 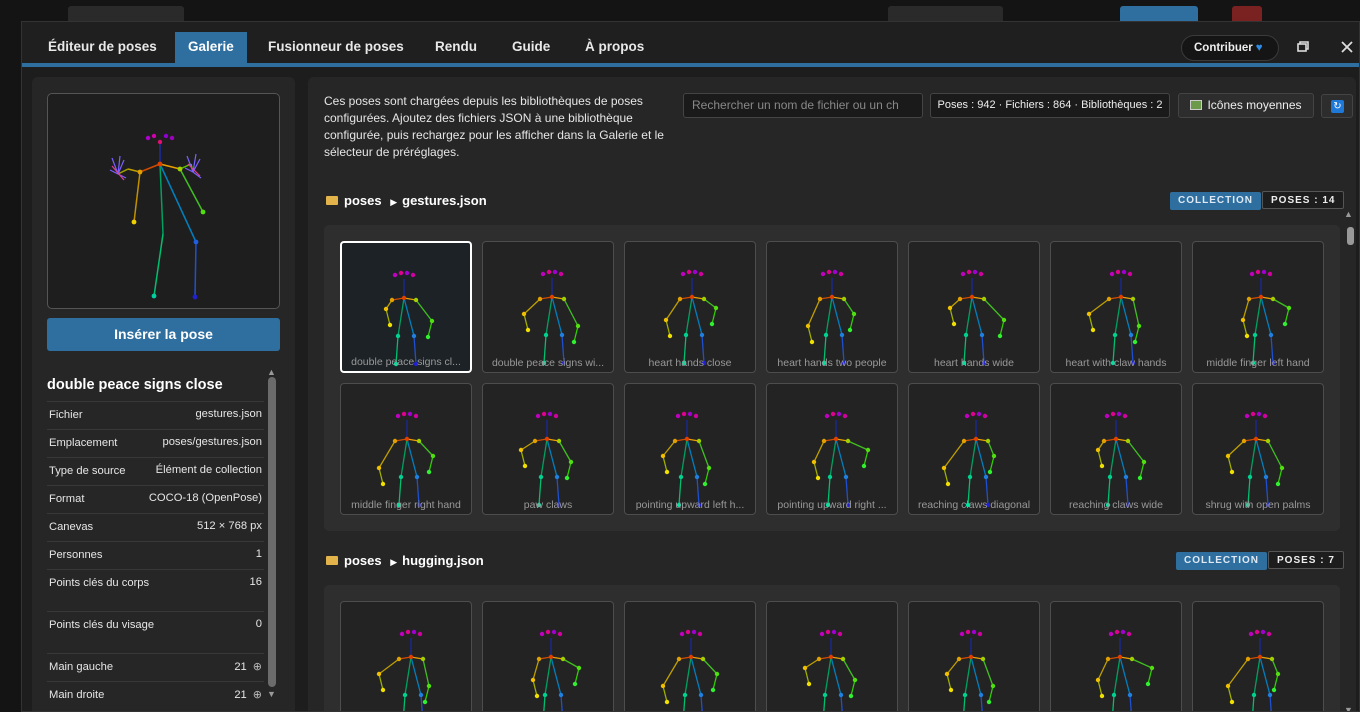 I want to click on pose-card-label: heart with claw hands, so click(x=1116, y=363).